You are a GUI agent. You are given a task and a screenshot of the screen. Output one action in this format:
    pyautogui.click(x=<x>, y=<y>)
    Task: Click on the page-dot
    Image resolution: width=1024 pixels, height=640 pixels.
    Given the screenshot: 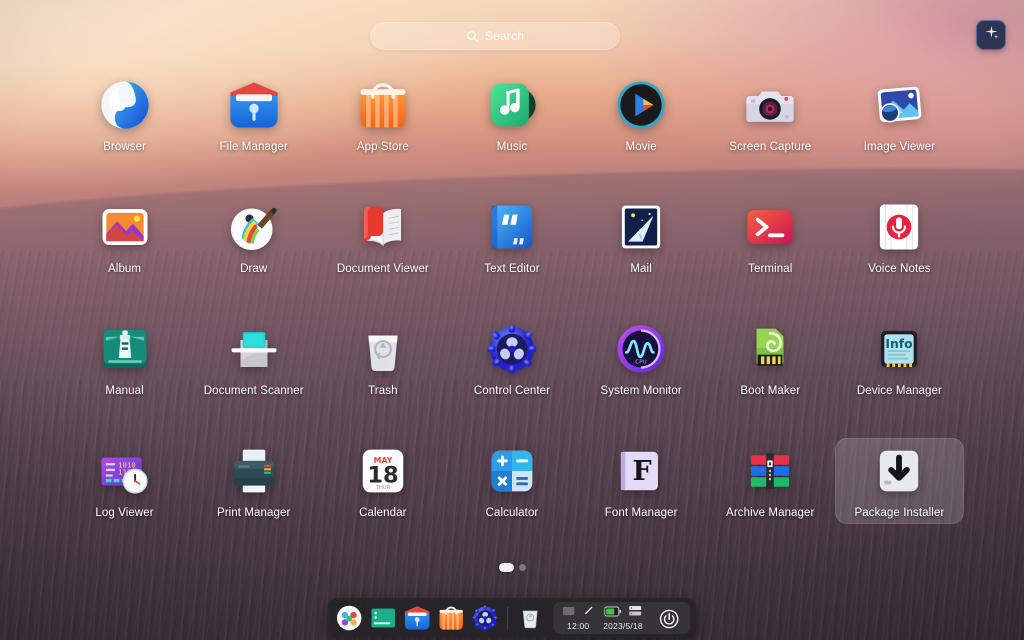 What is the action you would take?
    pyautogui.click(x=522, y=567)
    